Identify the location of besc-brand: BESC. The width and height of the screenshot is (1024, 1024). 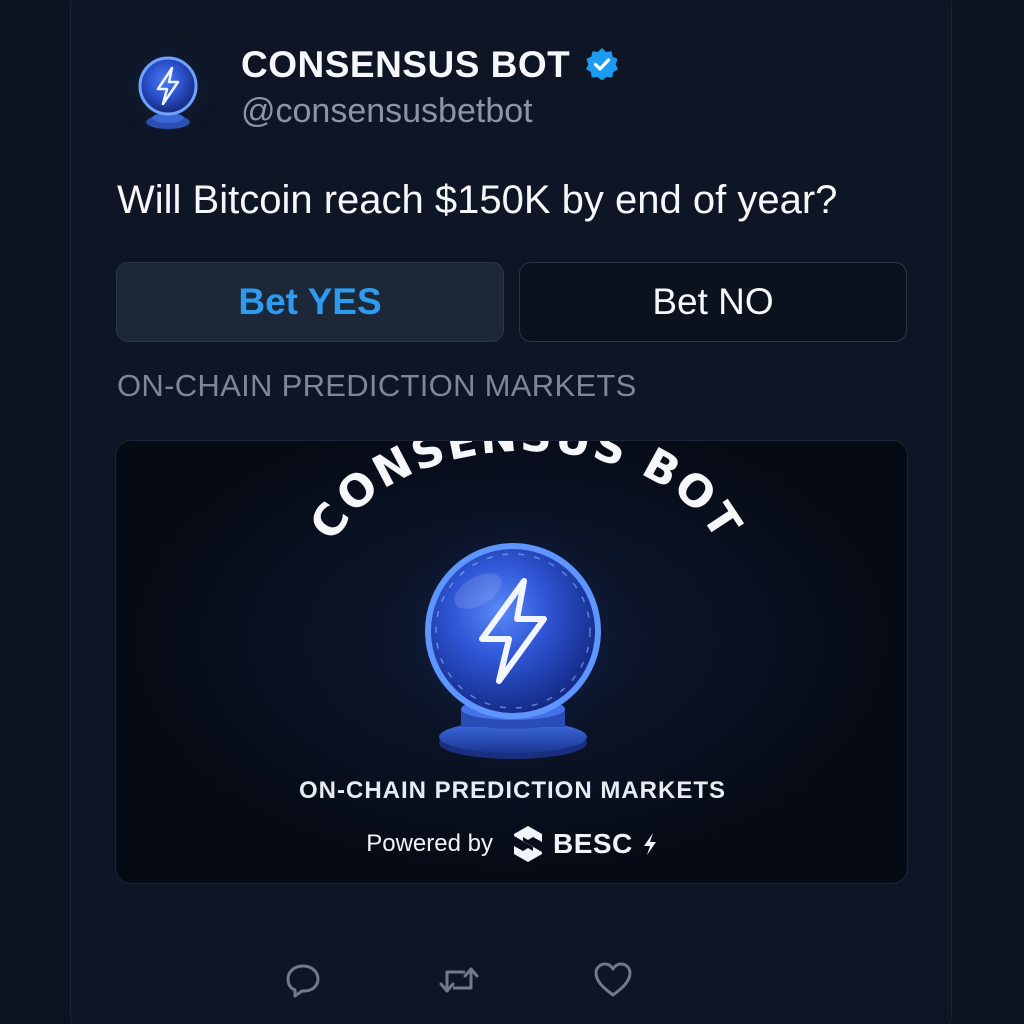
(592, 843).